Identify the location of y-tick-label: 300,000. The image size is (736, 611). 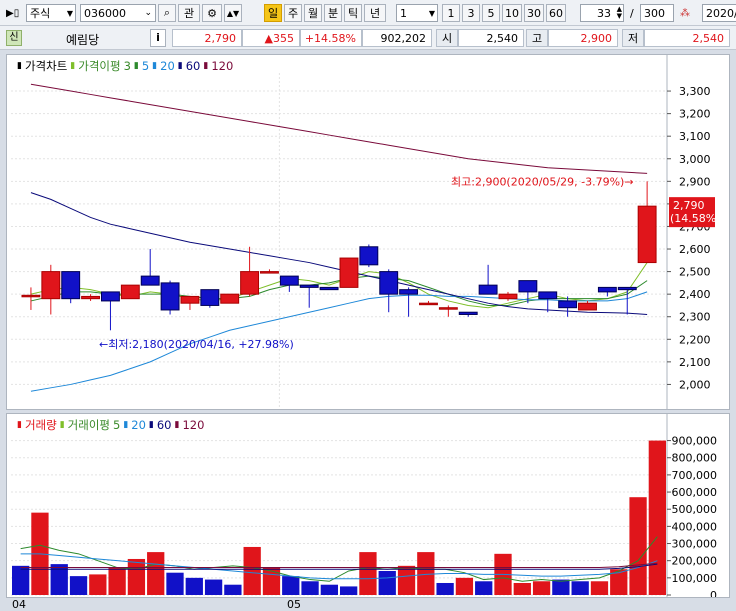
(695, 544).